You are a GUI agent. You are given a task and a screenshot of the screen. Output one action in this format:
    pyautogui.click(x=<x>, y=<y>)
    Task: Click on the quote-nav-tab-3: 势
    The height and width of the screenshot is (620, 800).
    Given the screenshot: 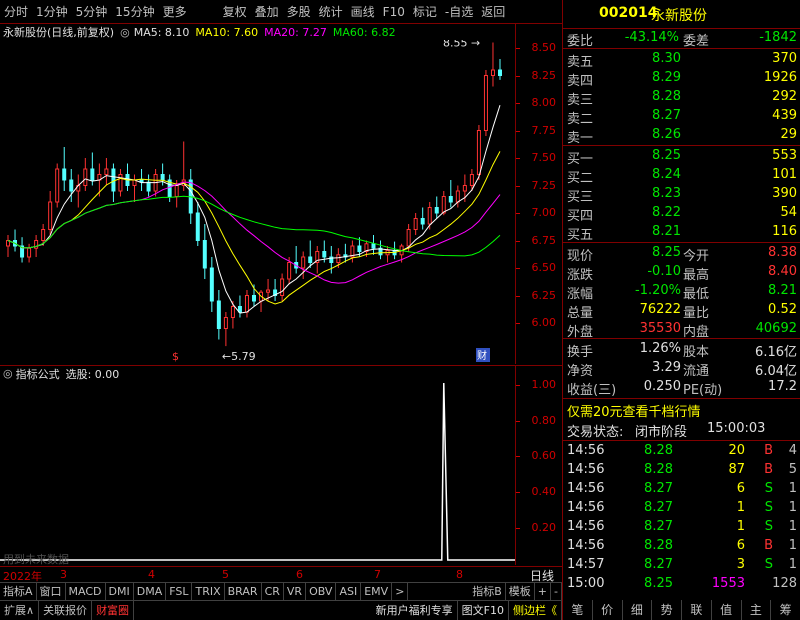 What is the action you would take?
    pyautogui.click(x=667, y=610)
    